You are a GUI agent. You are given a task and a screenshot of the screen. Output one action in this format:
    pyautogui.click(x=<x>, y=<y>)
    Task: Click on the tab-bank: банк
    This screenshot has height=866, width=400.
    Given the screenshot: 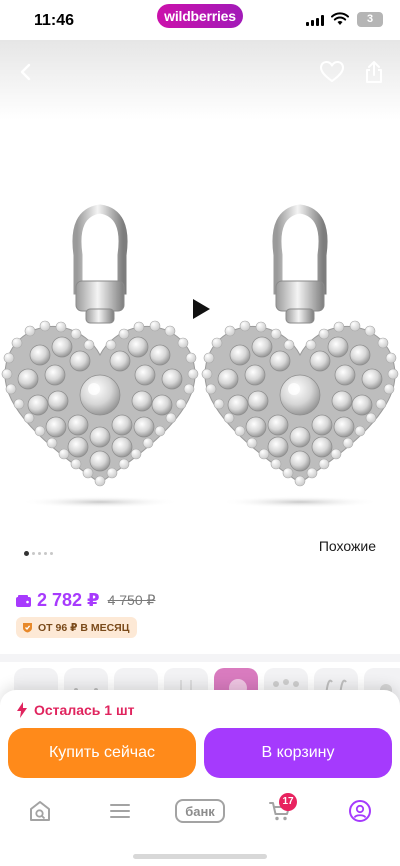 What is the action you would take?
    pyautogui.click(x=200, y=811)
    